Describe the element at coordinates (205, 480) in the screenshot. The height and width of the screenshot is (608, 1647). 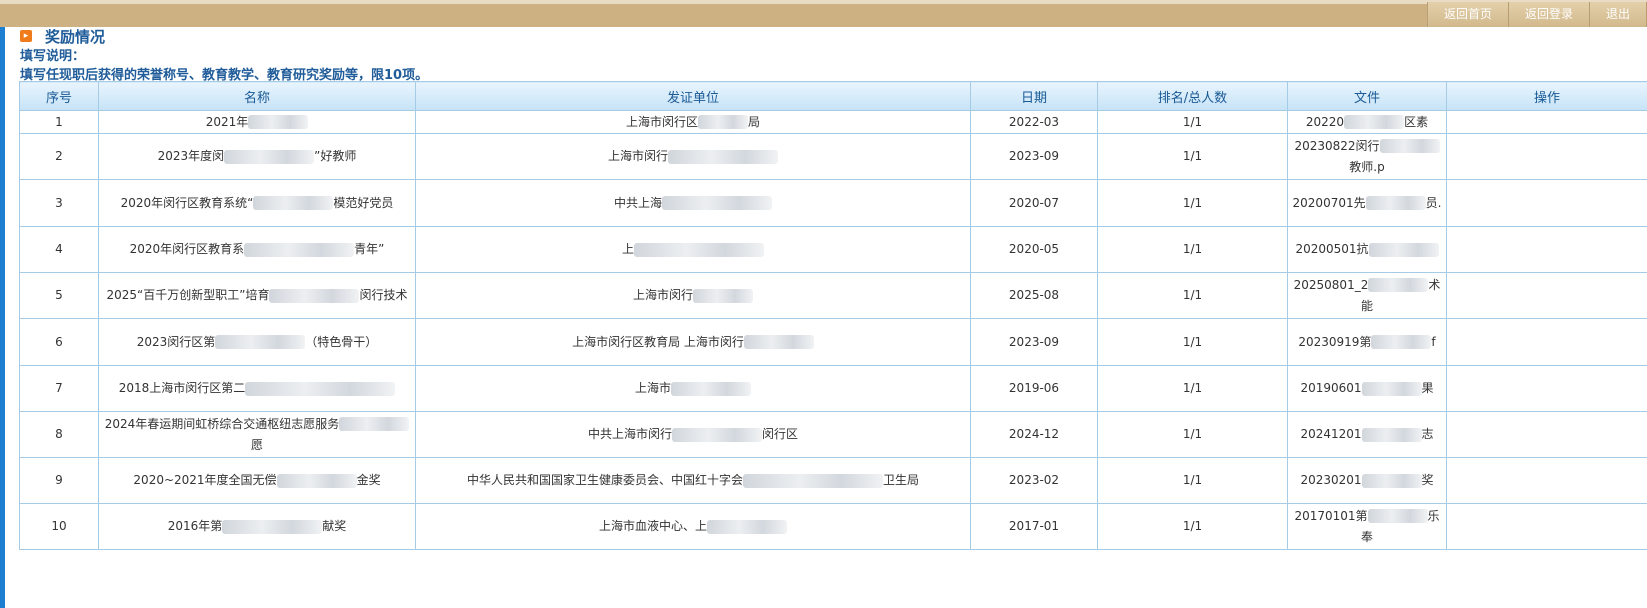
I see `award-name-text: 2020~2021年度全国无偿` at that location.